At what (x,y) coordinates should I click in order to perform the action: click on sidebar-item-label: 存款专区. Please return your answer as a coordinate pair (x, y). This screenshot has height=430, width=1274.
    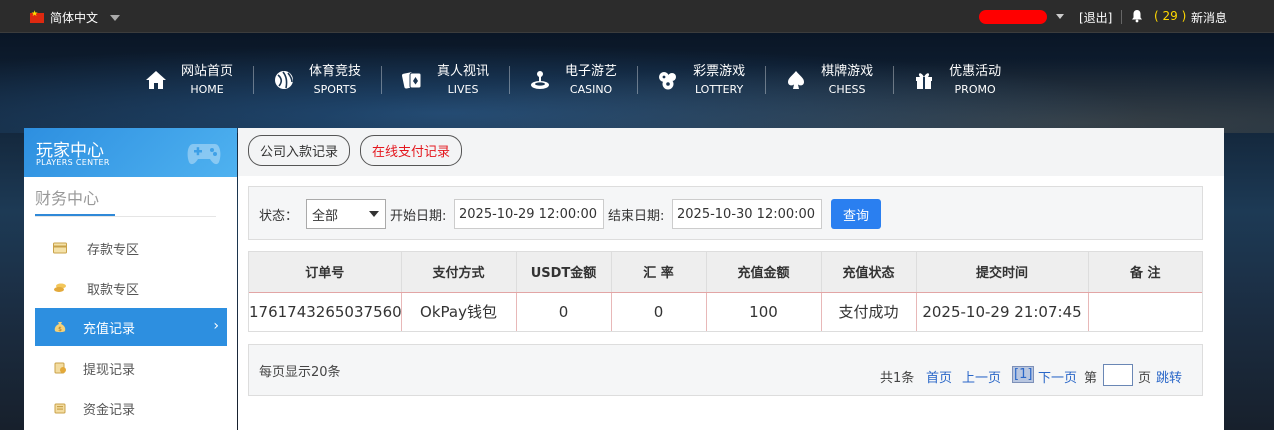
    Looking at the image, I should click on (113, 250).